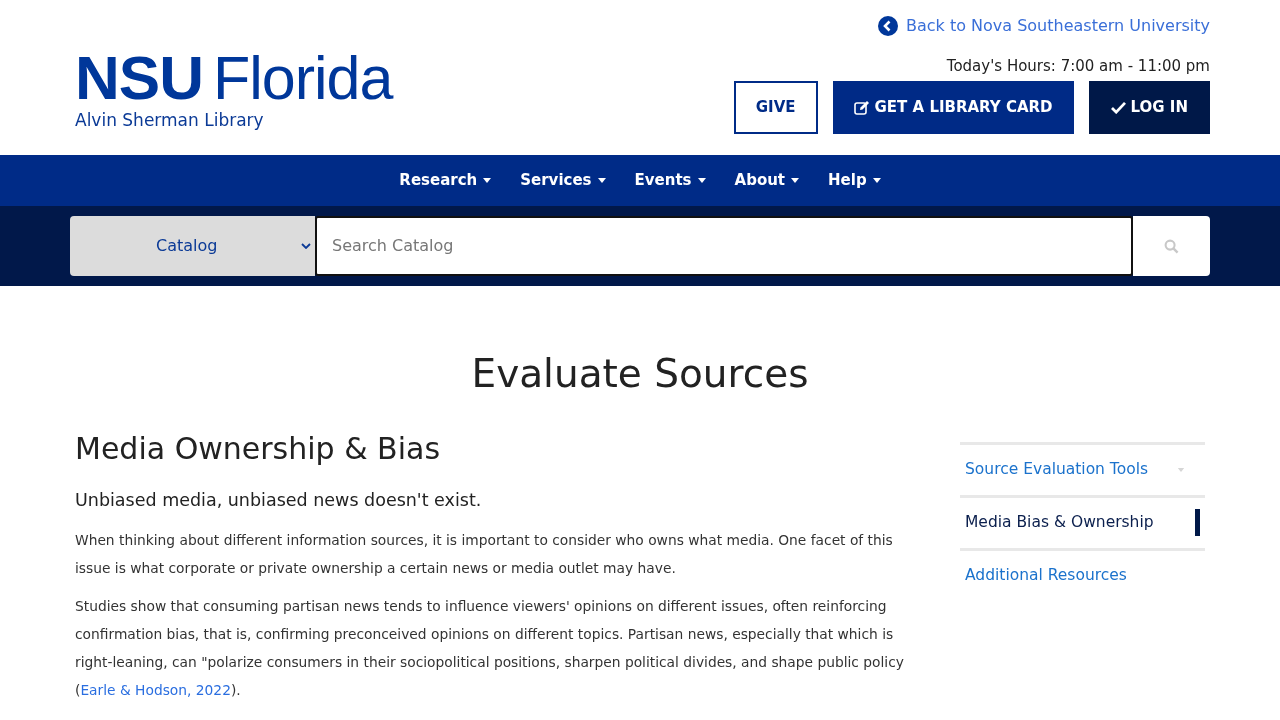 This screenshot has width=1280, height=720. I want to click on logo-wordmark: Florida, so click(302, 78).